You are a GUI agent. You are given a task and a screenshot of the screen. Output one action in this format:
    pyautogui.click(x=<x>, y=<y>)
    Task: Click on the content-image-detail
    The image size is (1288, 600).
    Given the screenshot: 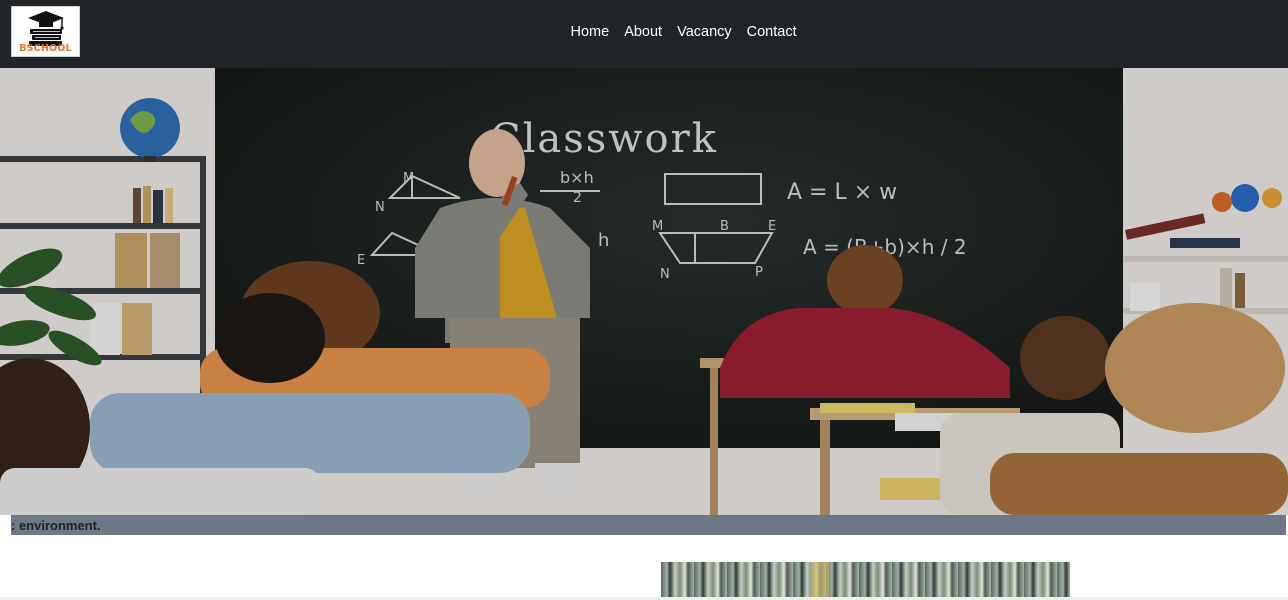 What is the action you would take?
    pyautogui.click(x=820, y=581)
    